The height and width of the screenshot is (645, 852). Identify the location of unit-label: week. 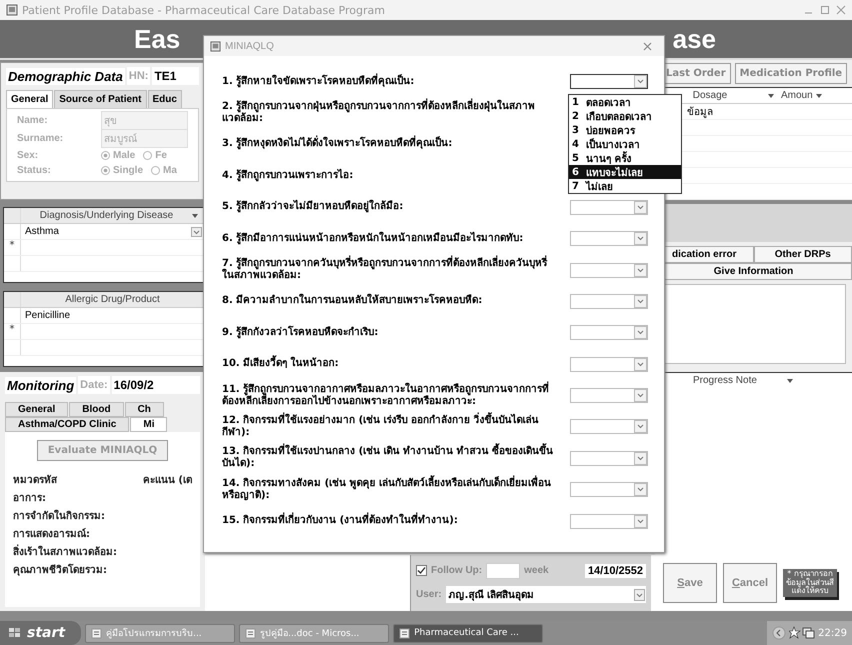
(536, 570).